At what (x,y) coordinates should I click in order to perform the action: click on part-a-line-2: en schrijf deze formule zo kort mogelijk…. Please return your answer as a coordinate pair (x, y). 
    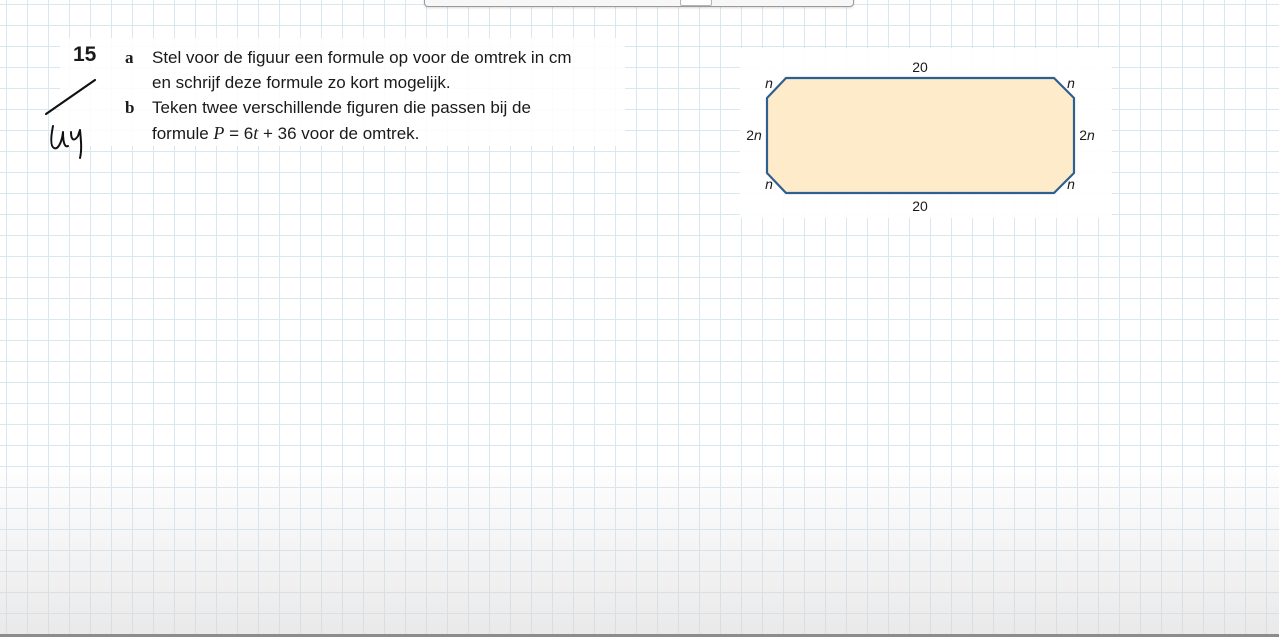
    Looking at the image, I should click on (301, 82).